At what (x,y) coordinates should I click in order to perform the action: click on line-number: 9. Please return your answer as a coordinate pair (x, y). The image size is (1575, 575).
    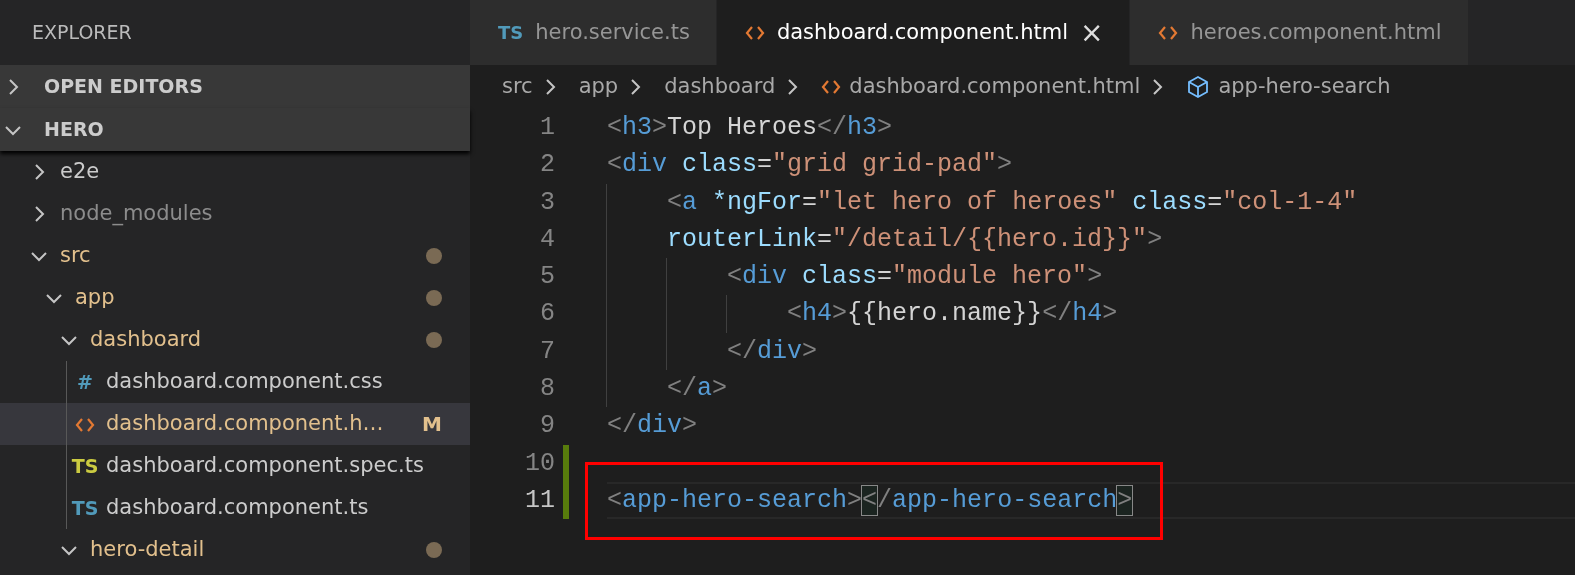
    Looking at the image, I should click on (547, 426).